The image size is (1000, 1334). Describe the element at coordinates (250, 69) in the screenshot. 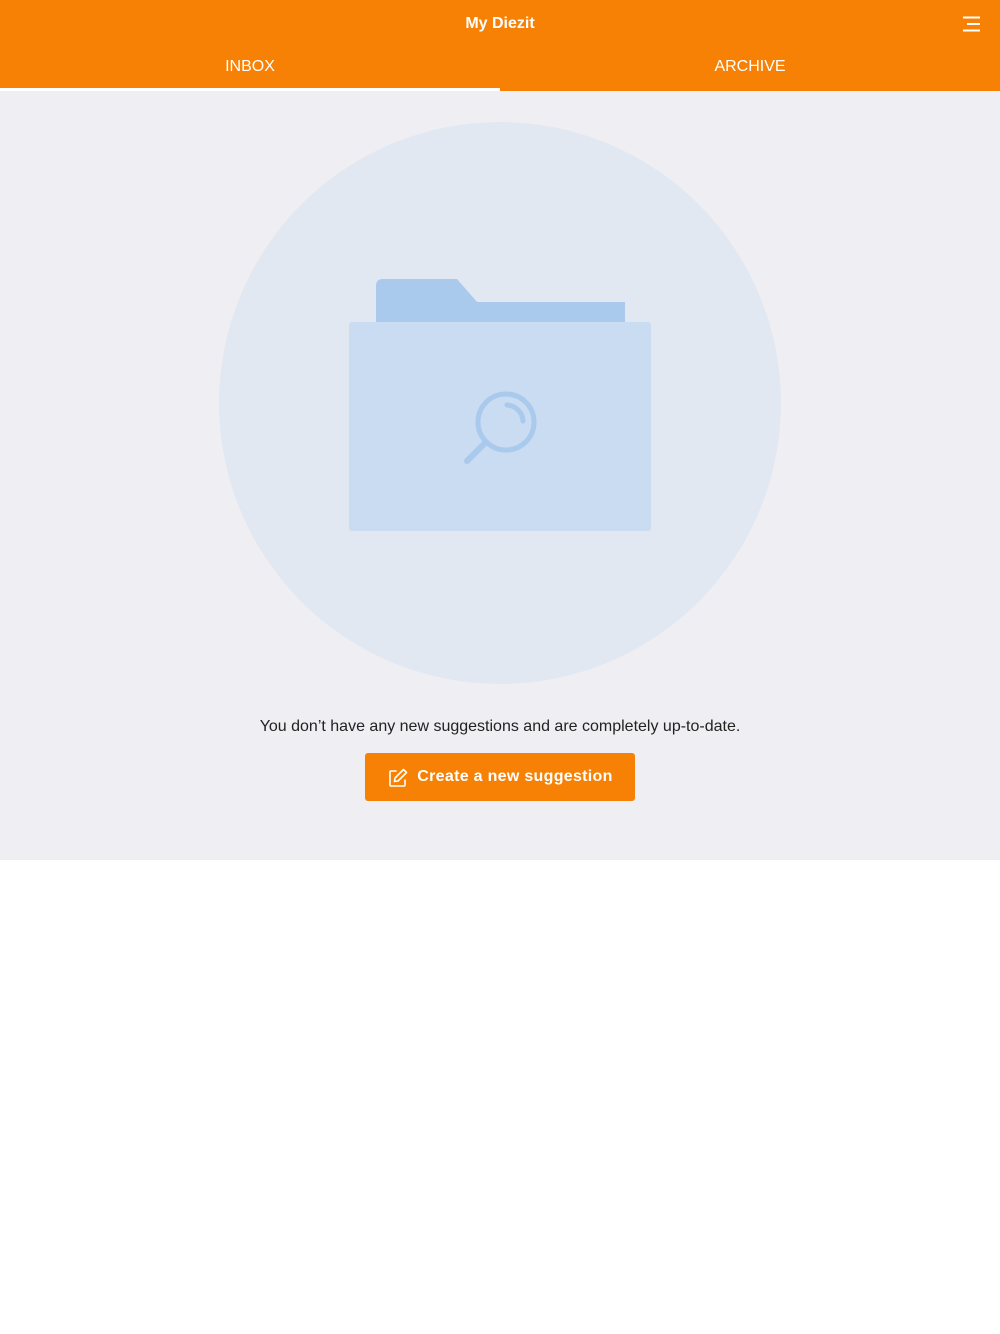

I see `tab-inbox: INBOX` at that location.